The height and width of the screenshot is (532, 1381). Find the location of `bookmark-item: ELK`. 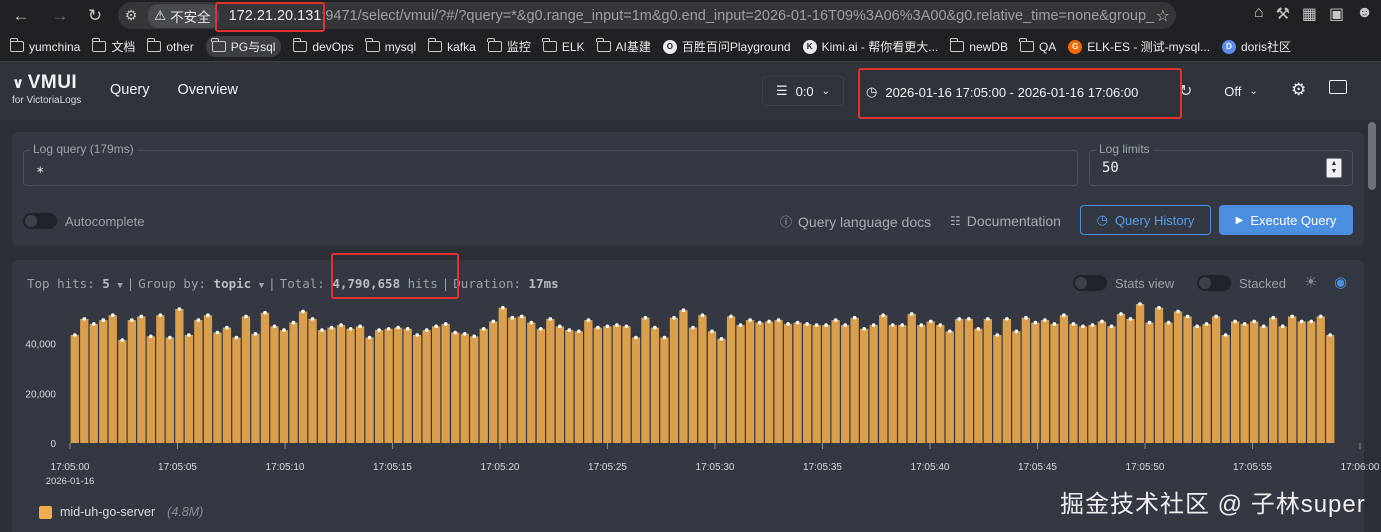

bookmark-item: ELK is located at coordinates (563, 46).